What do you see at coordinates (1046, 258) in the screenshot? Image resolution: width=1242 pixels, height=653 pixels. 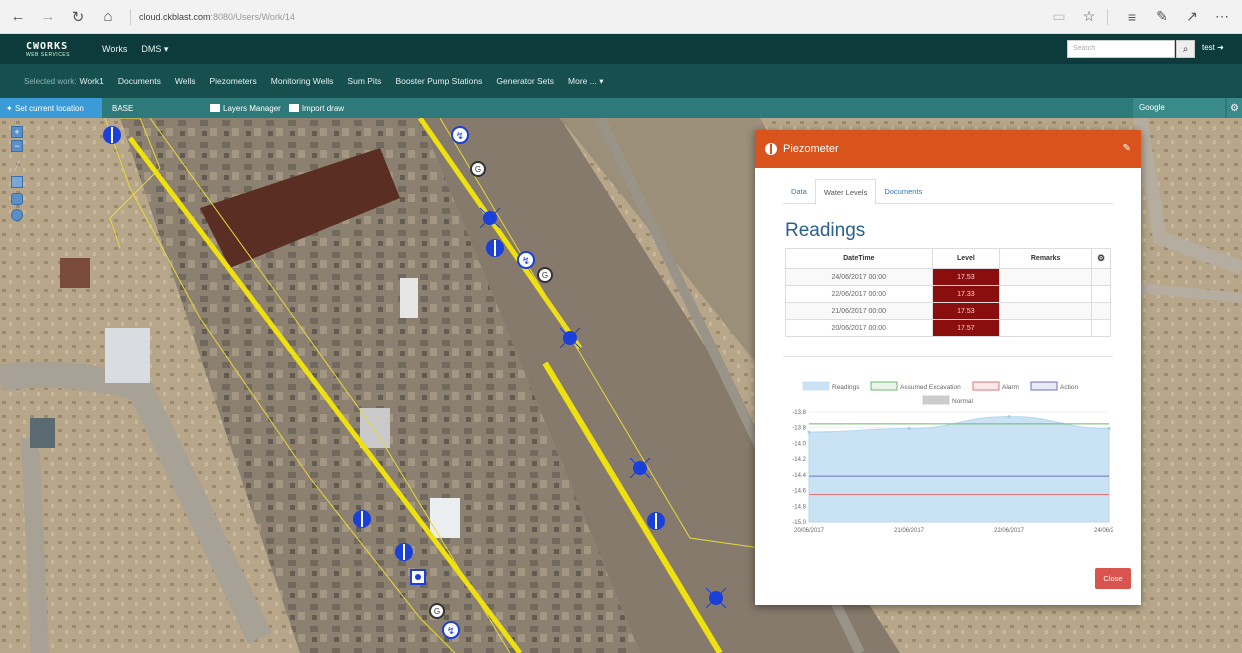 I see `column-remarks: Remarks` at bounding box center [1046, 258].